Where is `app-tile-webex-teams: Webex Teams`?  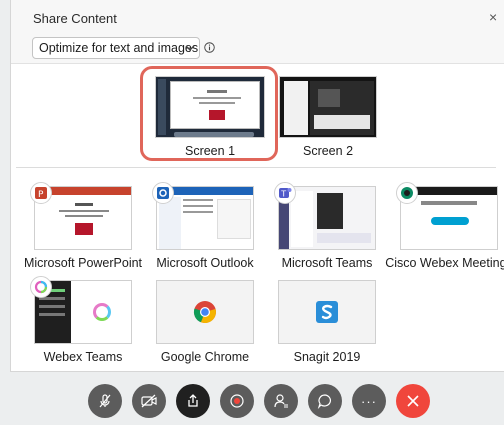
app-tile-webex-teams: Webex Teams is located at coordinates (81, 320).